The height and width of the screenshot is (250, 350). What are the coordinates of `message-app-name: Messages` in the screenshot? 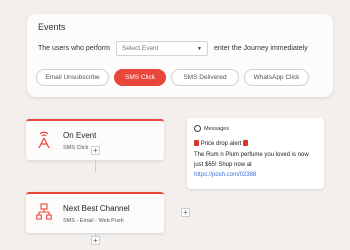 It's located at (217, 128).